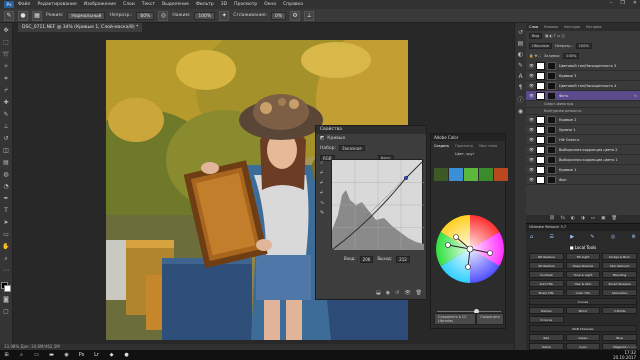 This screenshot has width=640, height=360. Describe the element at coordinates (546, 319) in the screenshot. I see `curve-tool-button: S Curve` at that location.